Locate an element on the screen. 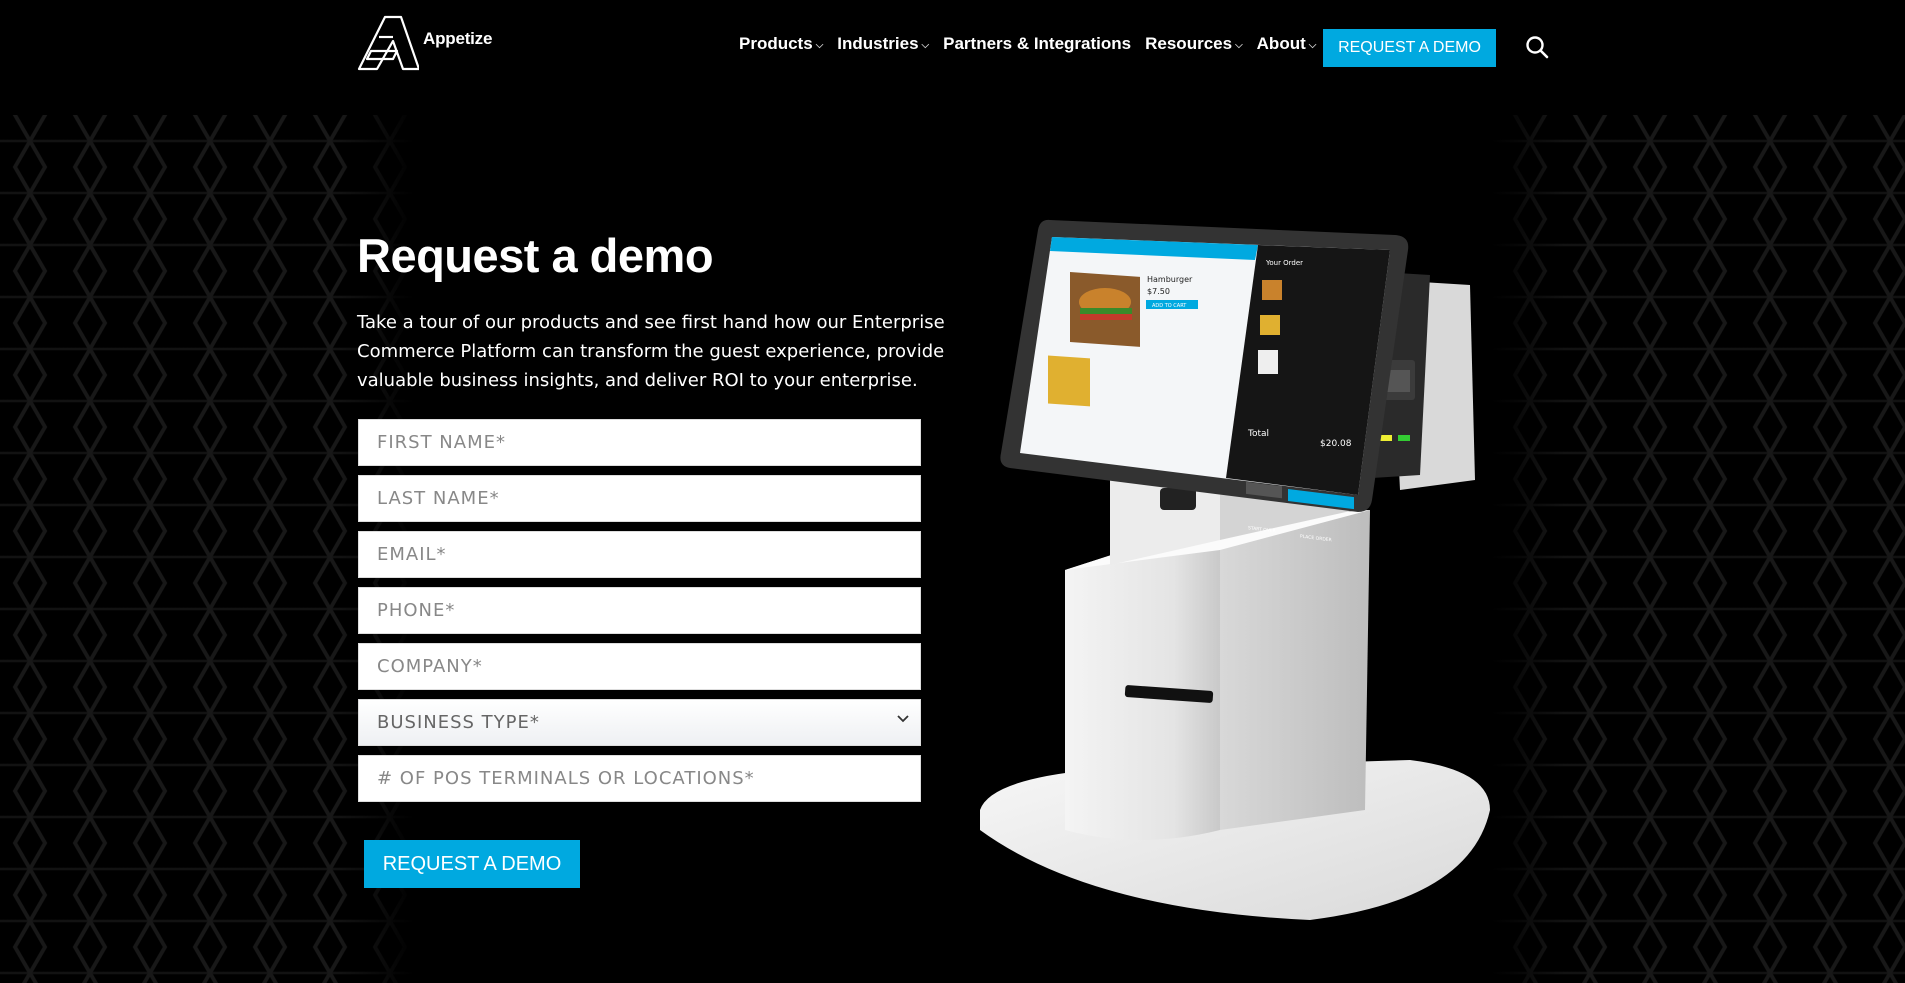  appetize-logo: Appetize is located at coordinates (424, 43).